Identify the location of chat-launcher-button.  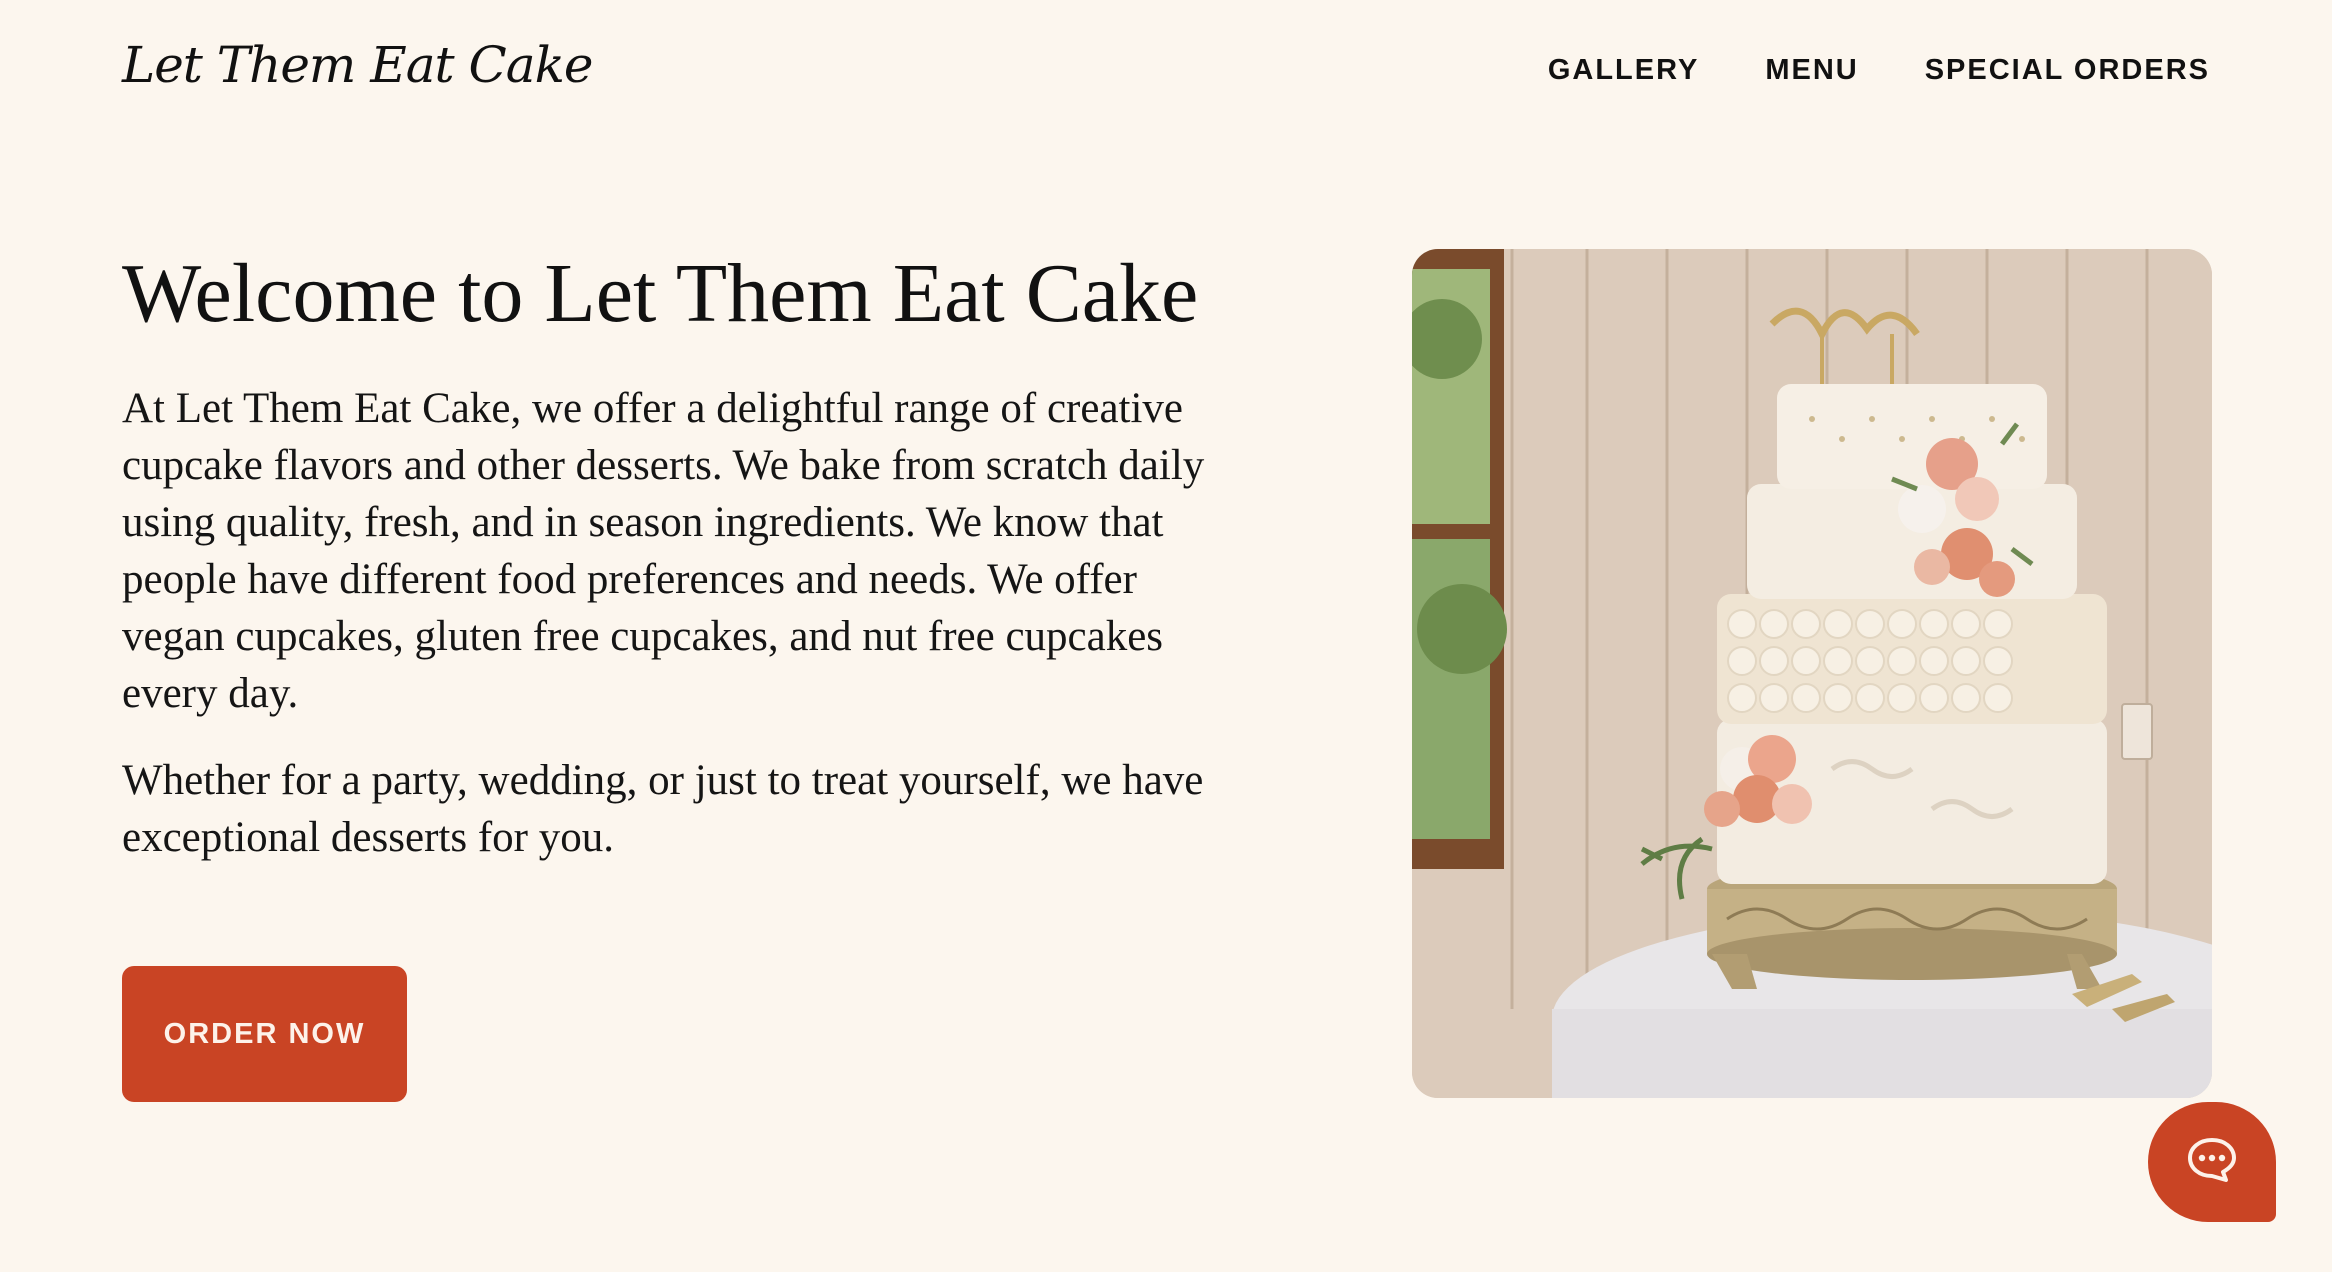
(2212, 1162).